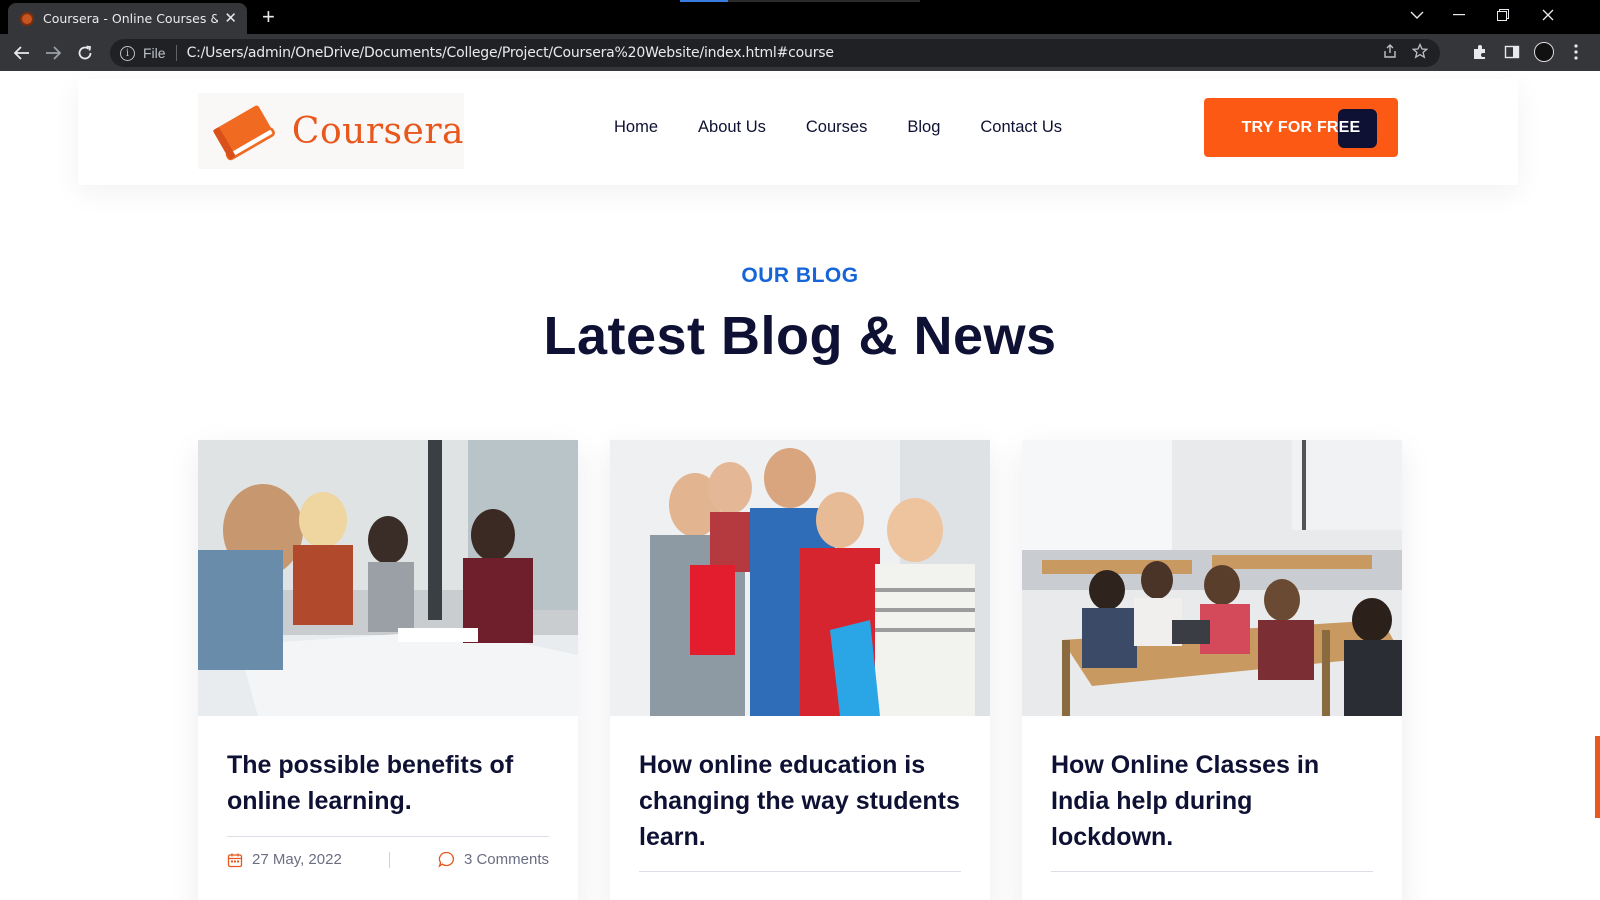  What do you see at coordinates (1512, 52) in the screenshot?
I see `side-panel-icon` at bounding box center [1512, 52].